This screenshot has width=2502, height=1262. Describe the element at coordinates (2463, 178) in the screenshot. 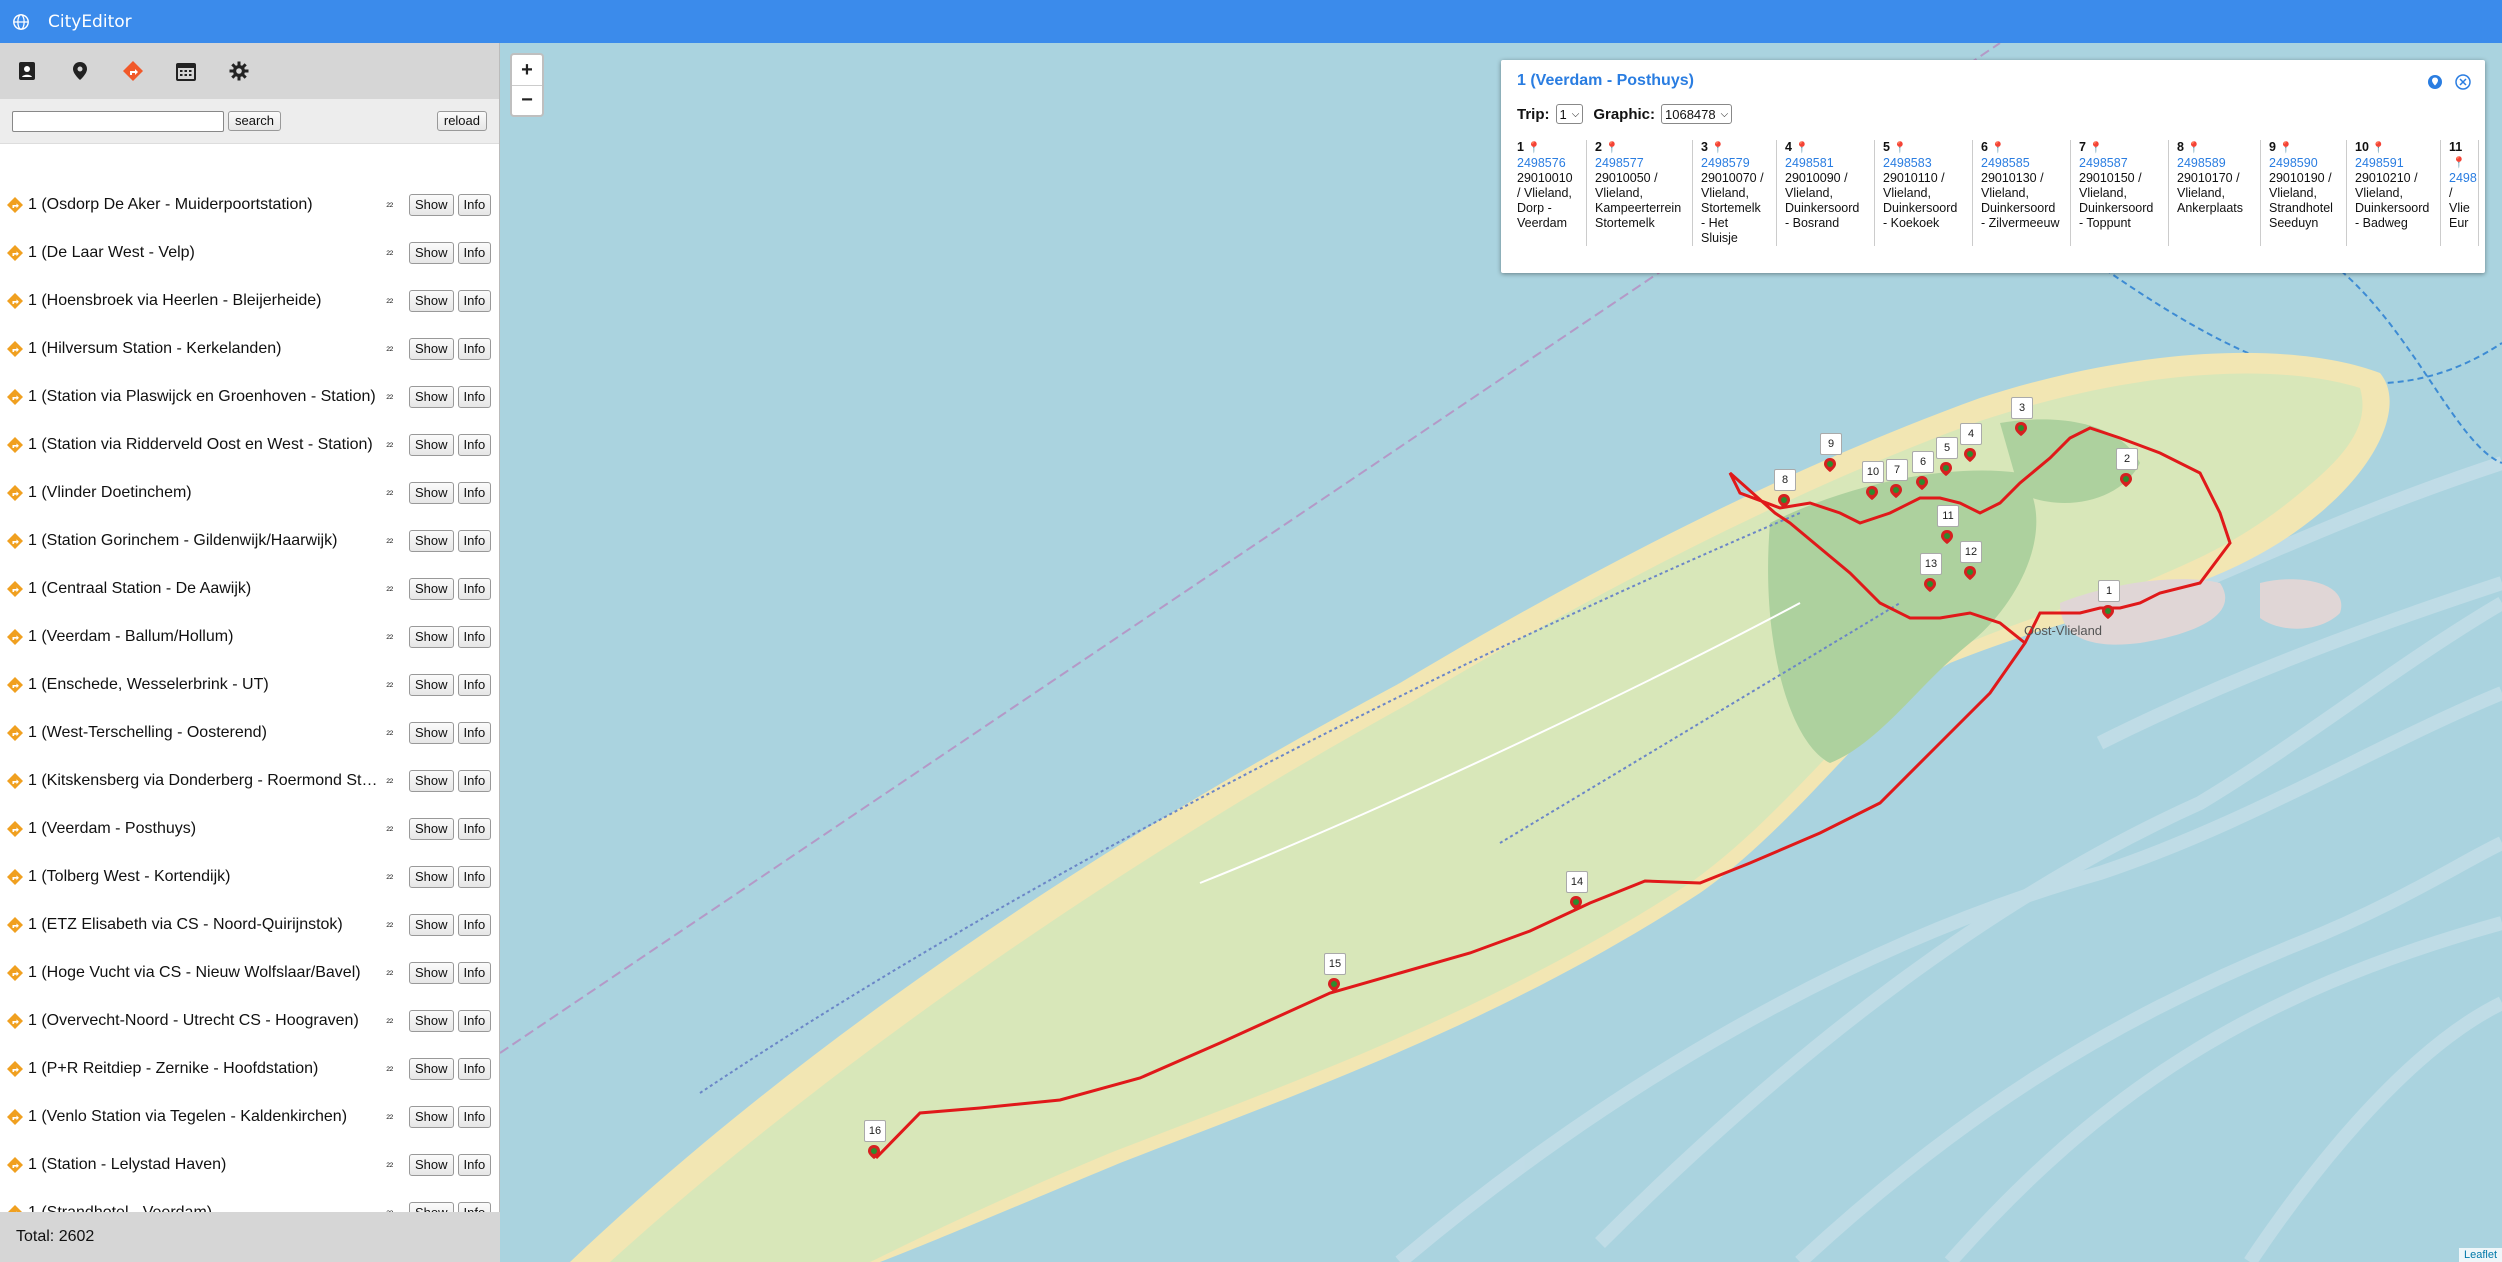

I see `stop-id-link: 2498` at that location.